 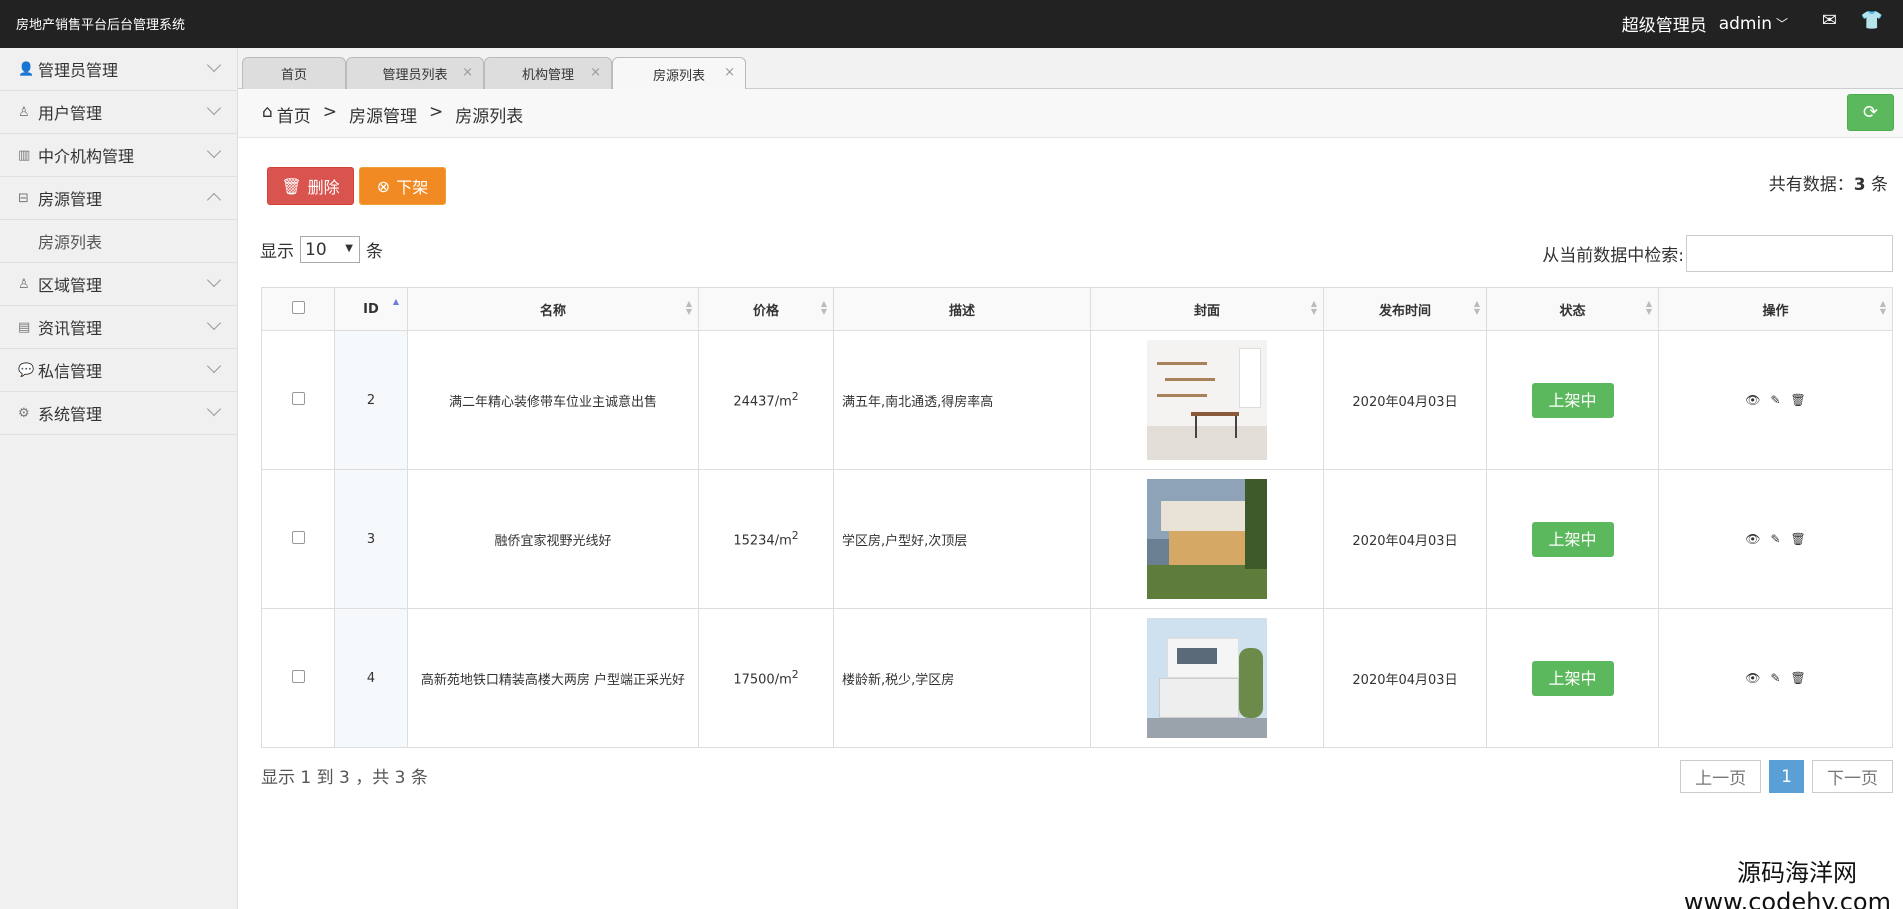 I want to click on cell-id: 4, so click(x=371, y=678).